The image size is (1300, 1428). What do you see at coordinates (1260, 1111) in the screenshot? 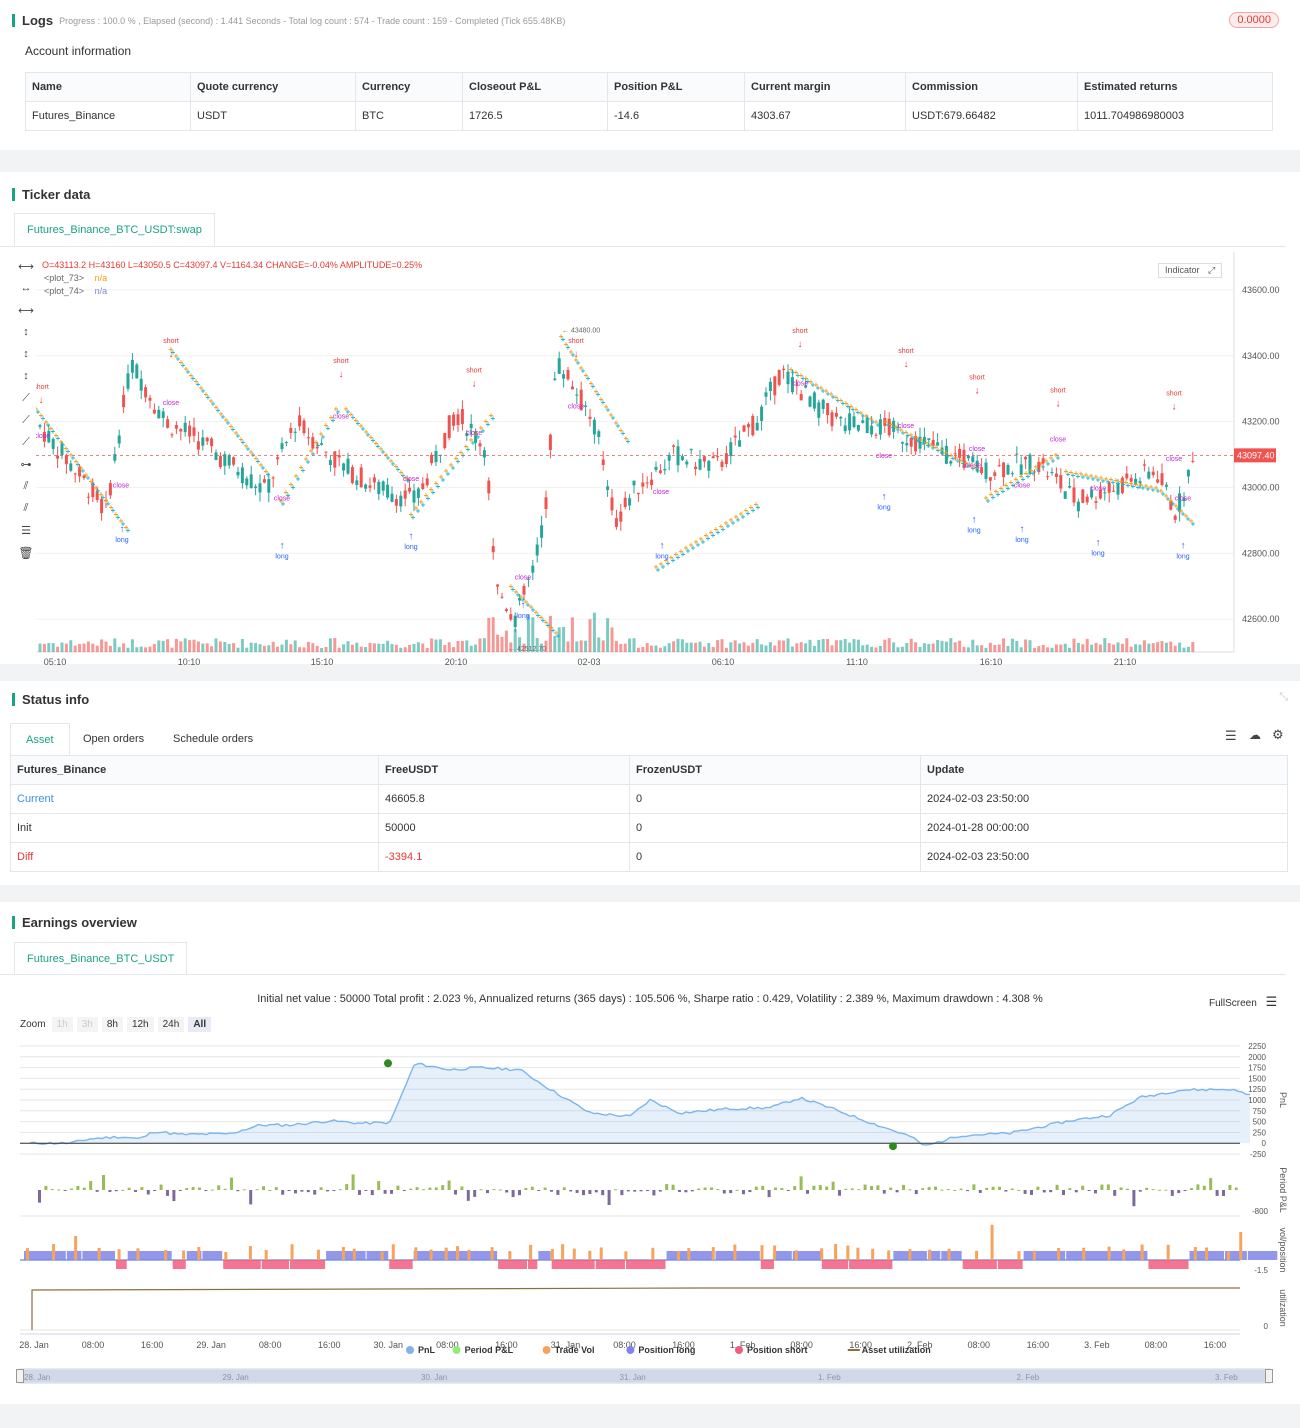
I see `pnl-tick-label: 750` at bounding box center [1260, 1111].